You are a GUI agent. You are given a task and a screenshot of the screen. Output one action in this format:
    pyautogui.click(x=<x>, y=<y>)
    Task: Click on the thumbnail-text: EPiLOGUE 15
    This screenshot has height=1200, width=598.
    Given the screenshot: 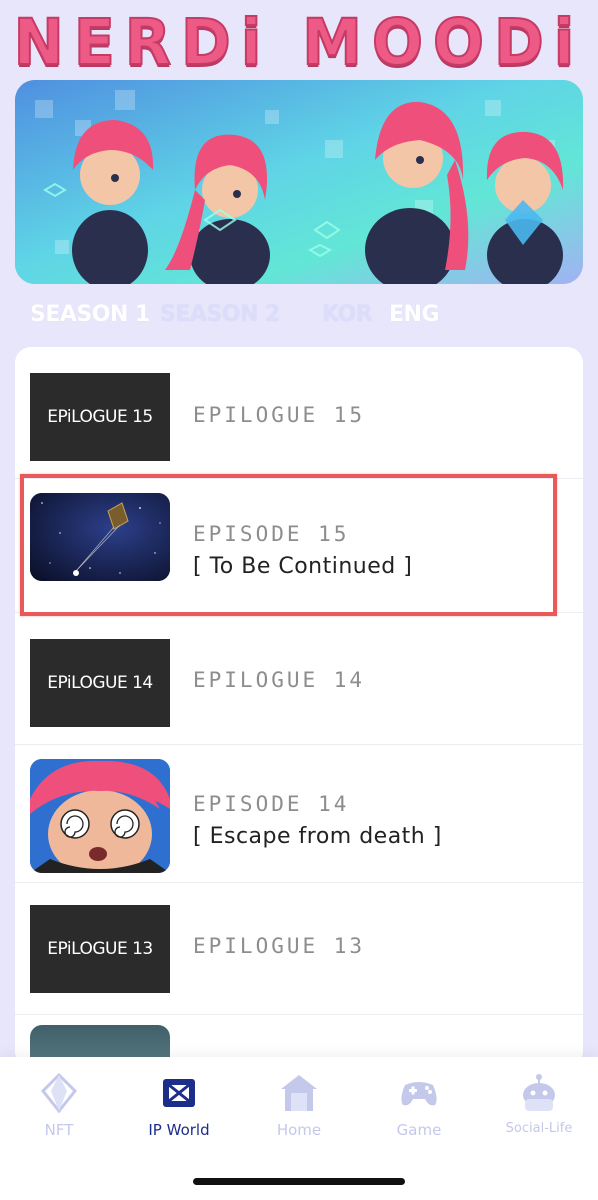 What is the action you would take?
    pyautogui.click(x=100, y=417)
    